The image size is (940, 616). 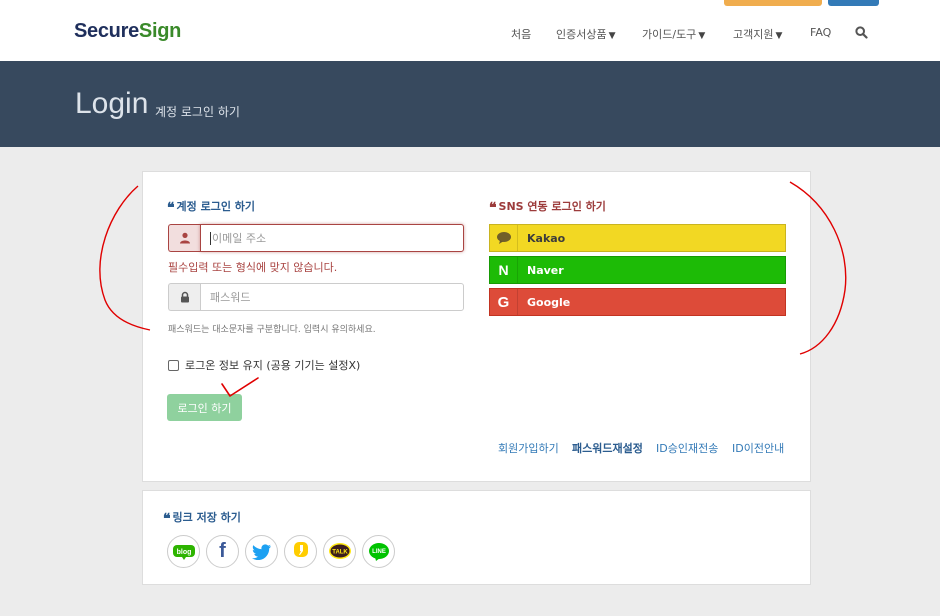 I want to click on kakaotalk-share-button: TALK, so click(x=339, y=551).